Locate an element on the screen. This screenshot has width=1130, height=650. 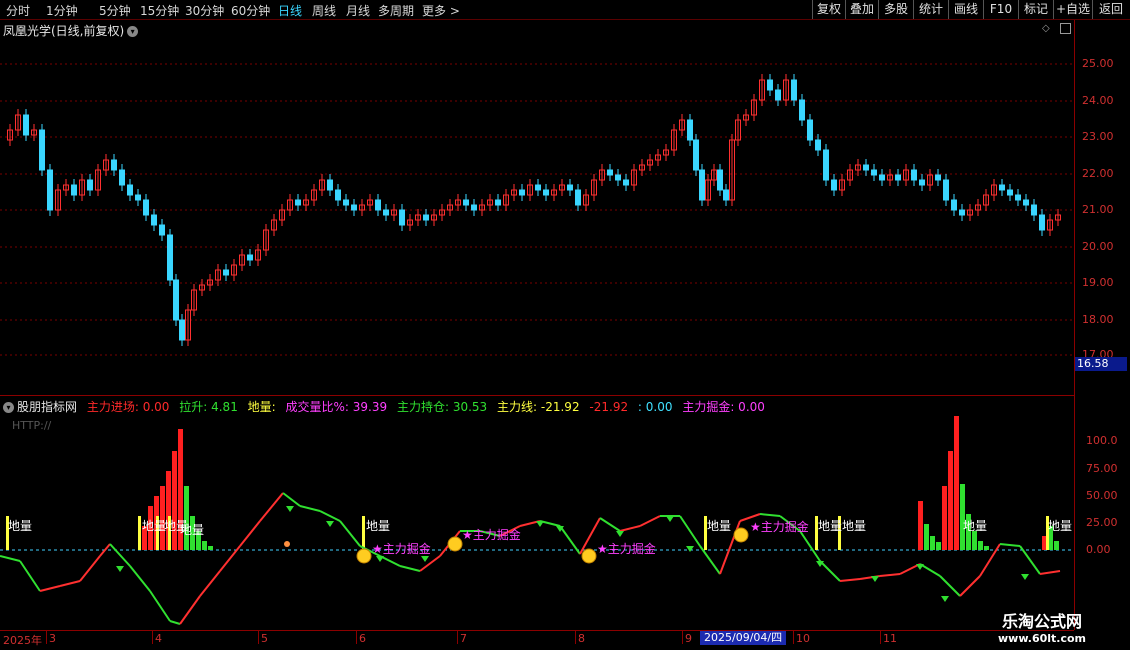
multi-stock-button: 多股 is located at coordinates (895, 9).